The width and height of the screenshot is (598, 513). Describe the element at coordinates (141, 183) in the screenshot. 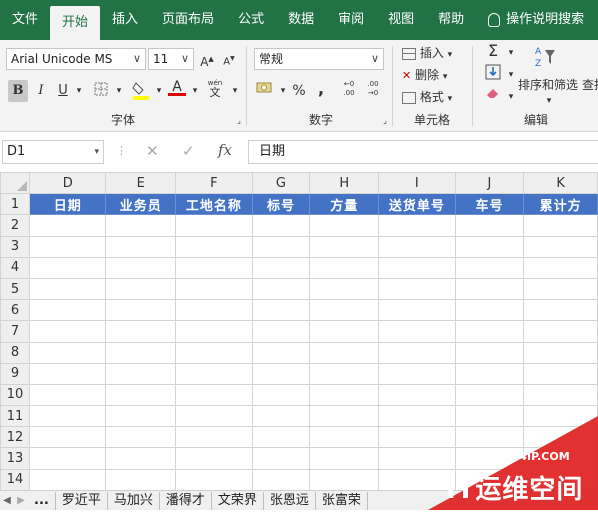

I see `column-header: E` at that location.